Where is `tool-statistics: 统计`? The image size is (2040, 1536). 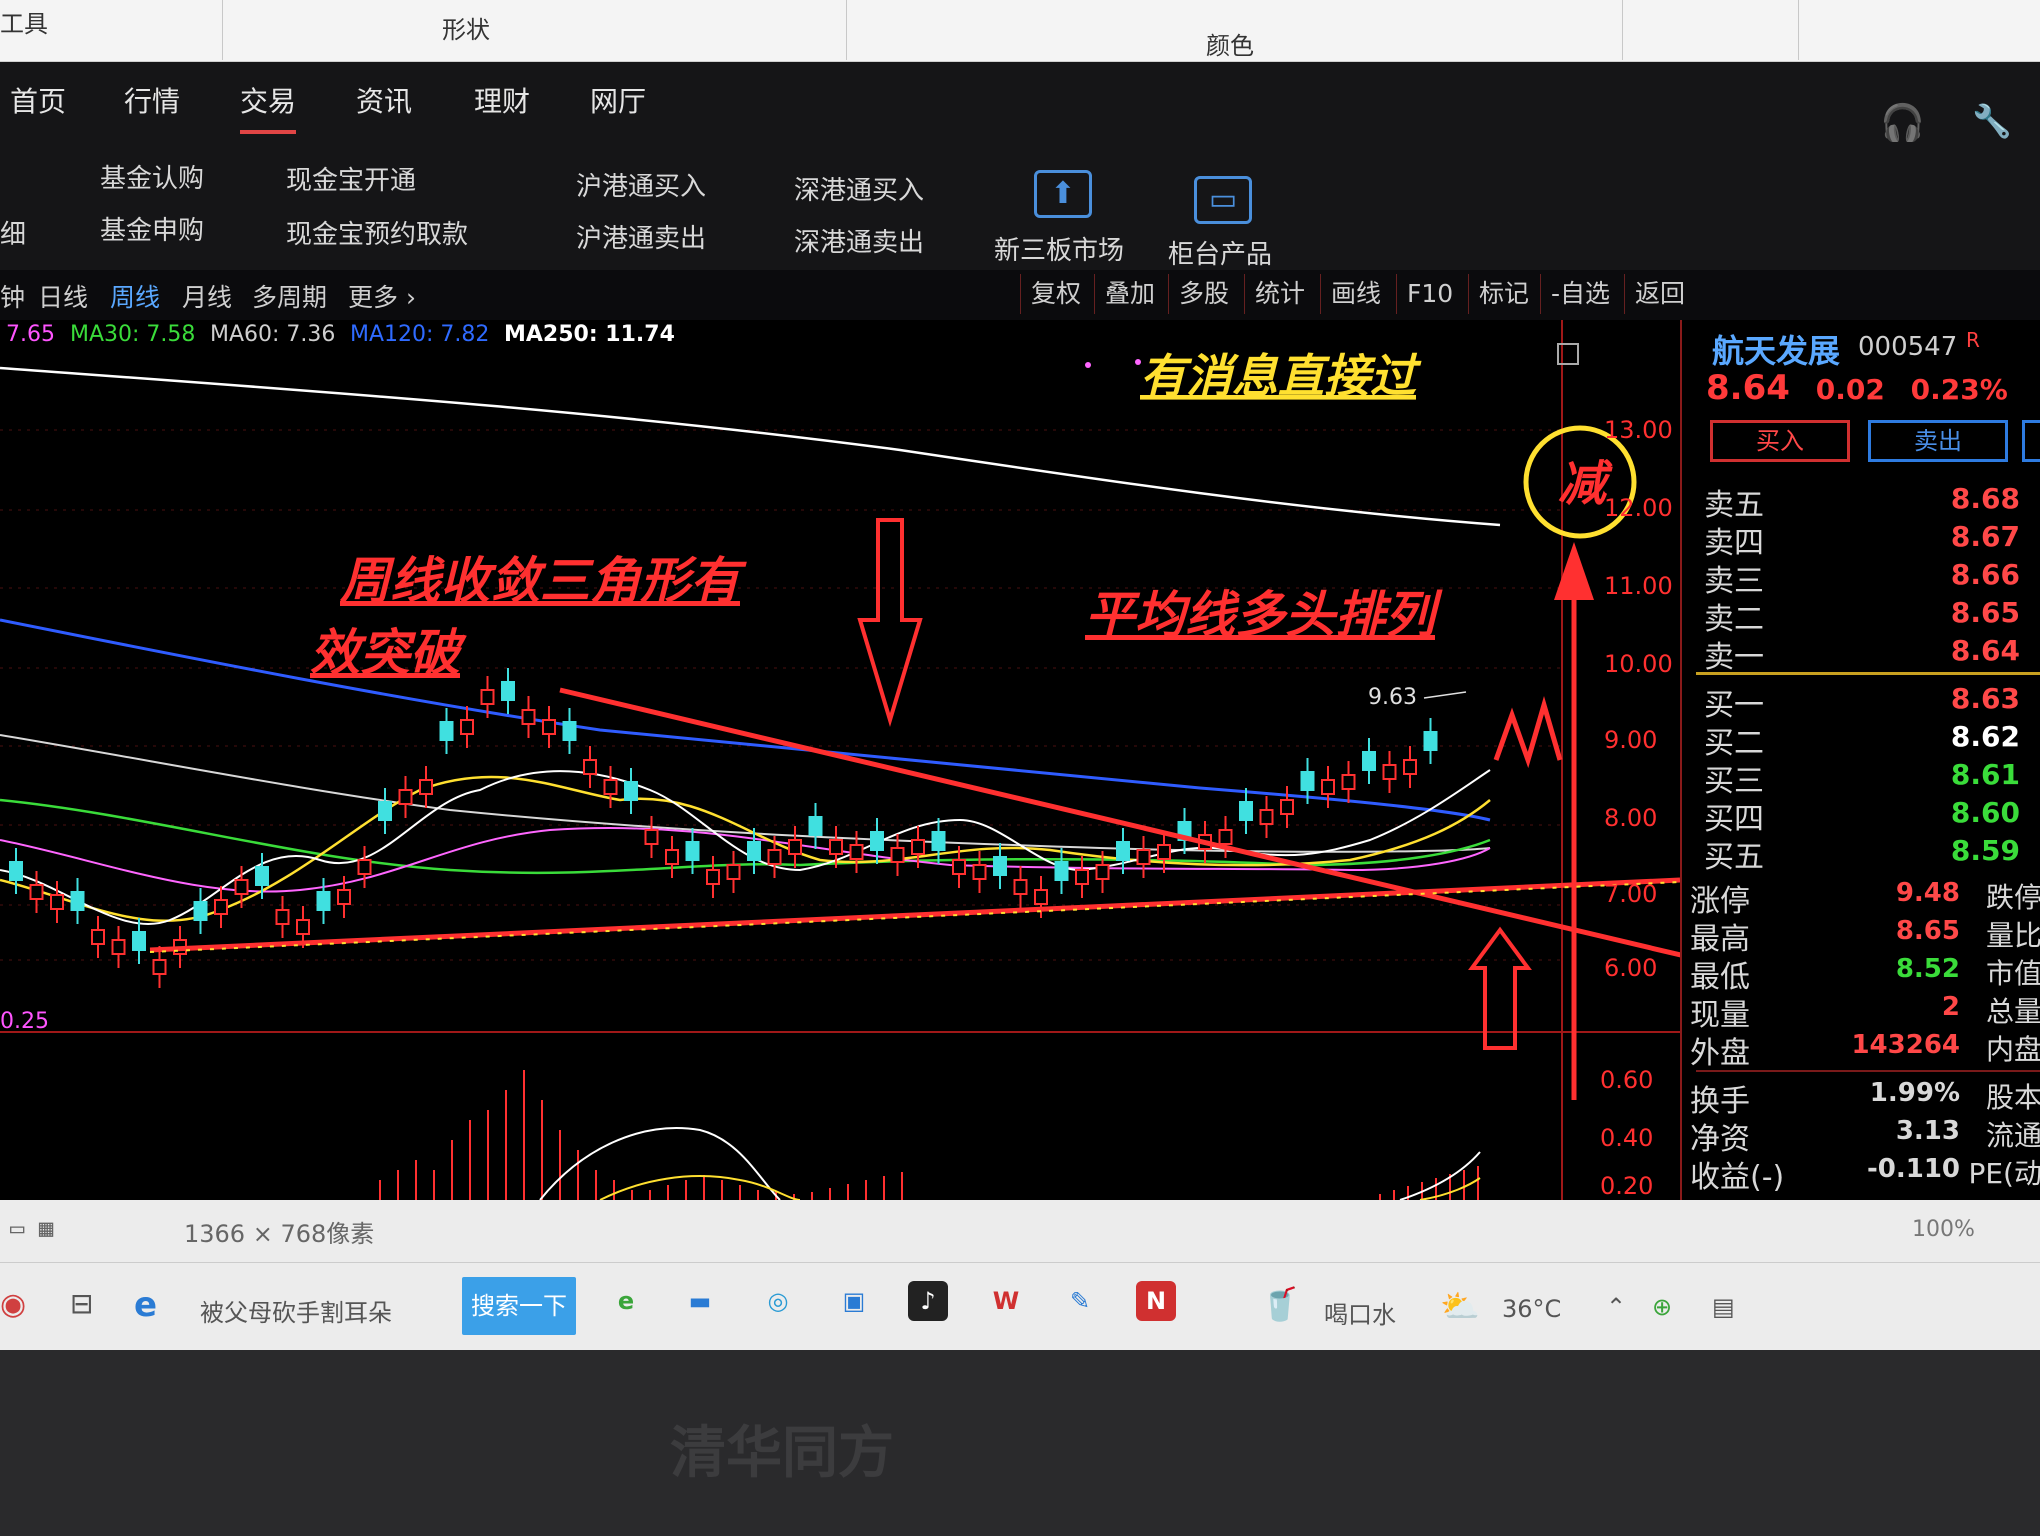
tool-statistics: 统计 is located at coordinates (1279, 294).